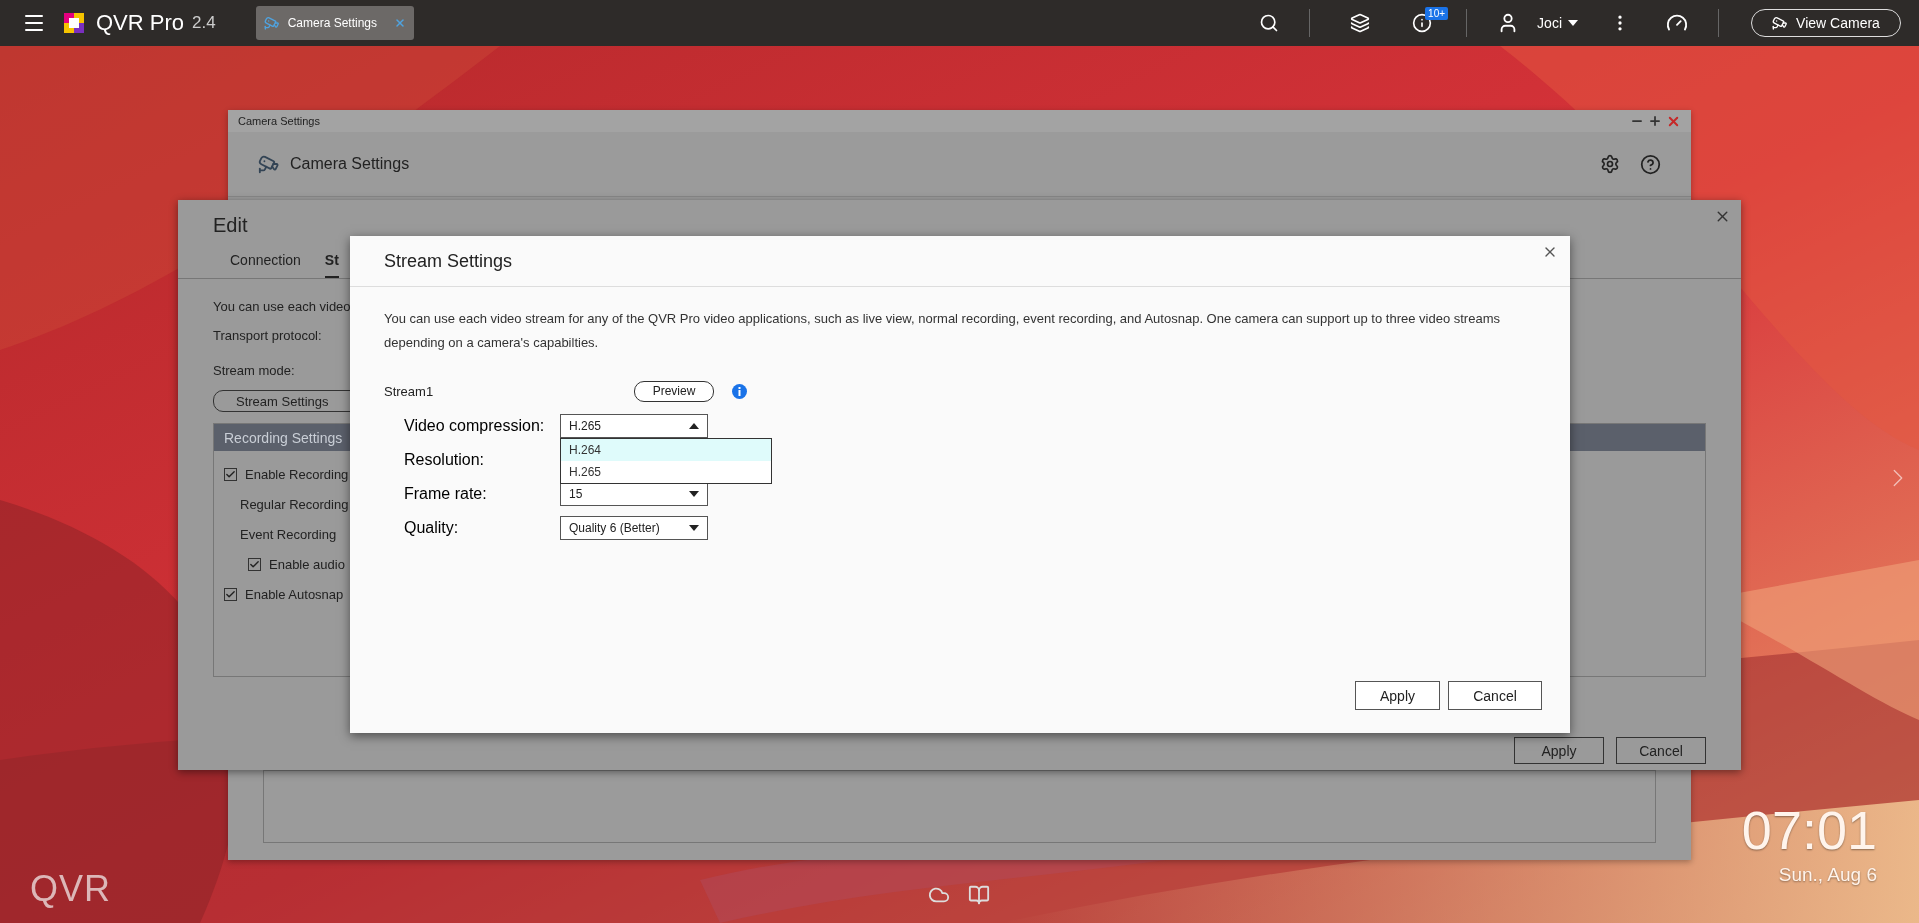 The height and width of the screenshot is (923, 1919). I want to click on dialog-title: Stream Settings, so click(960, 261).